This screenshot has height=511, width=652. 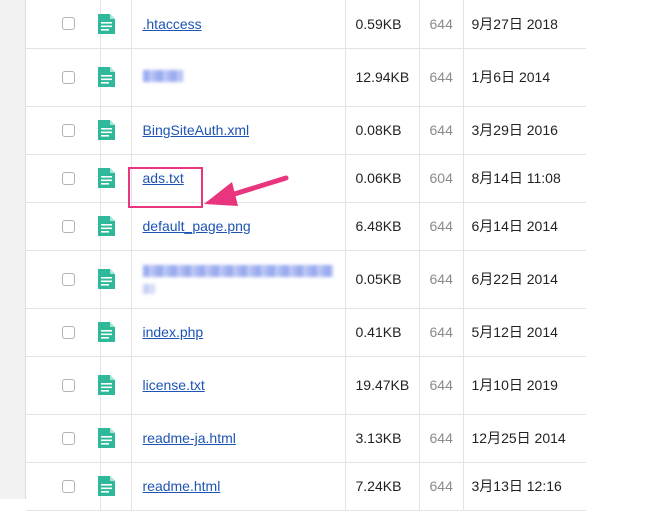 I want to click on table-row: BingSiteAuth.xml 0.08KB 644 3月29日 2016, so click(x=306, y=130).